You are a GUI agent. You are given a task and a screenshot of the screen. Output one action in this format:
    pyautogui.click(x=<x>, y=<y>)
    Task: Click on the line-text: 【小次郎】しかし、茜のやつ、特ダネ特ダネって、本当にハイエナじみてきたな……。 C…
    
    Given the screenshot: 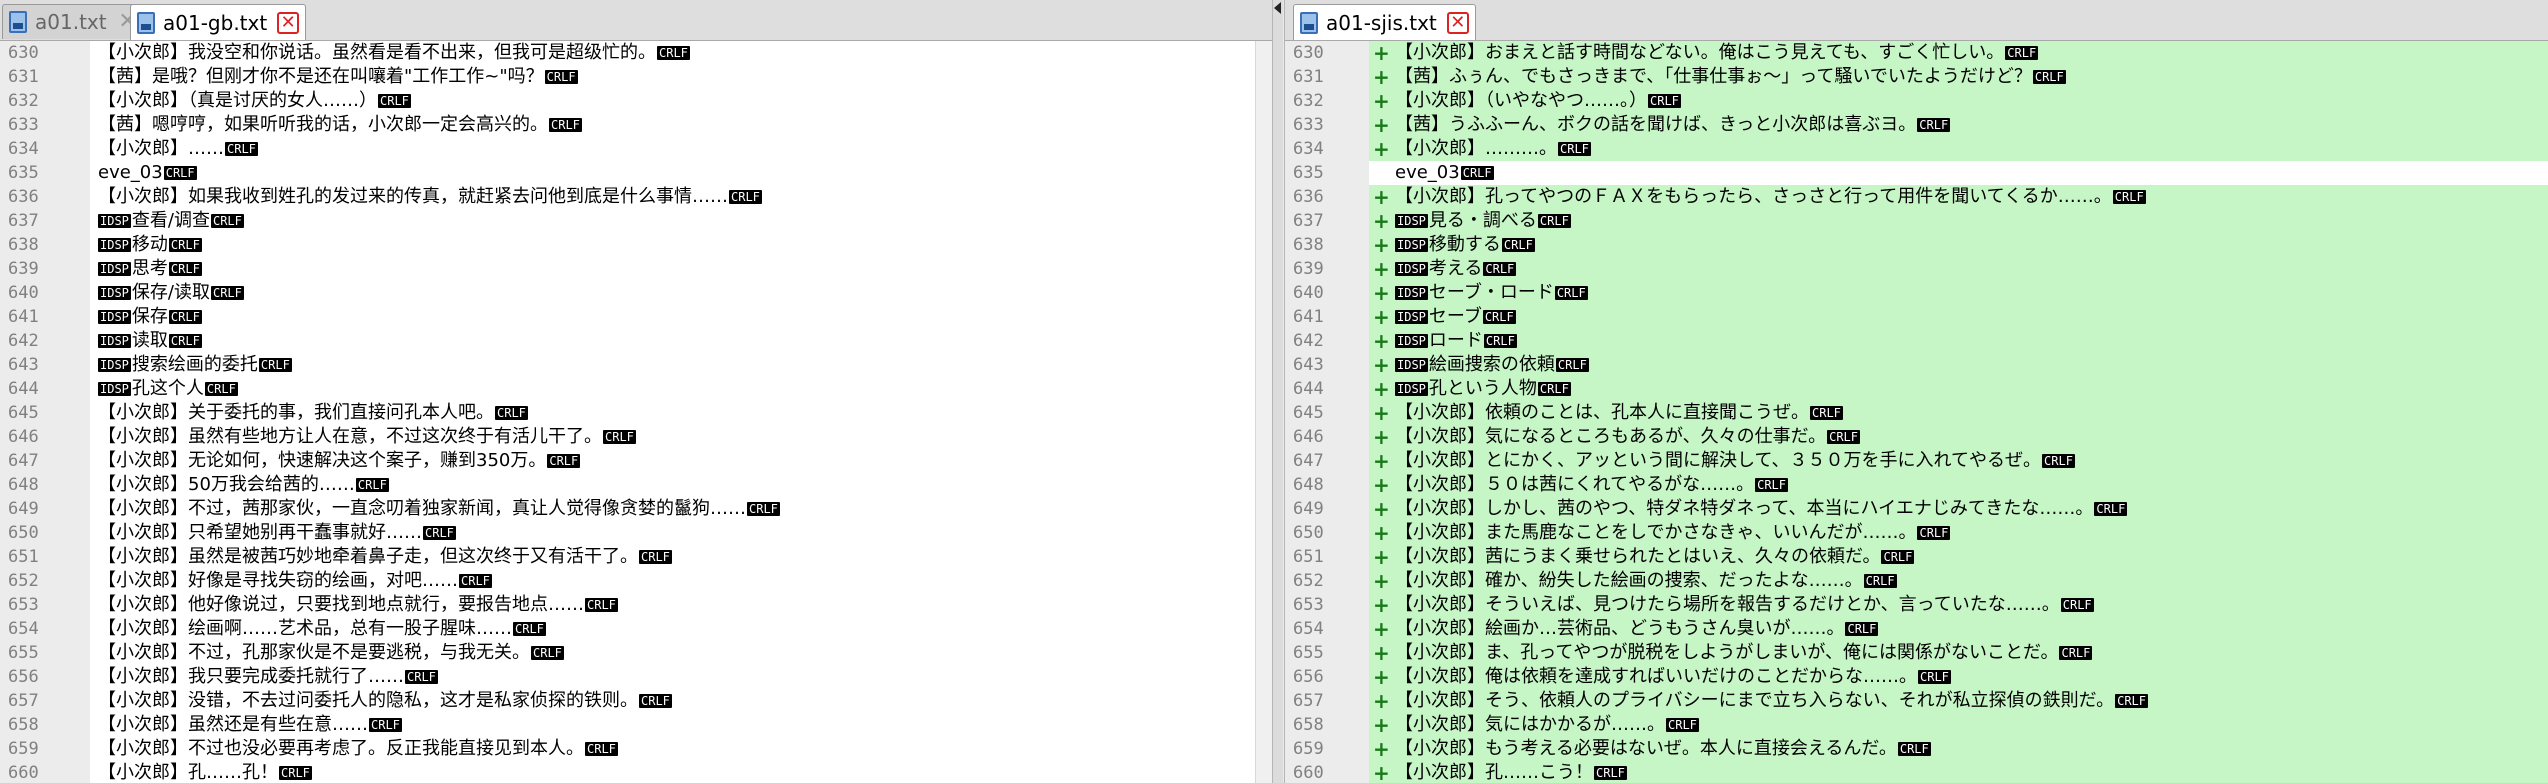 What is the action you would take?
    pyautogui.click(x=1761, y=509)
    